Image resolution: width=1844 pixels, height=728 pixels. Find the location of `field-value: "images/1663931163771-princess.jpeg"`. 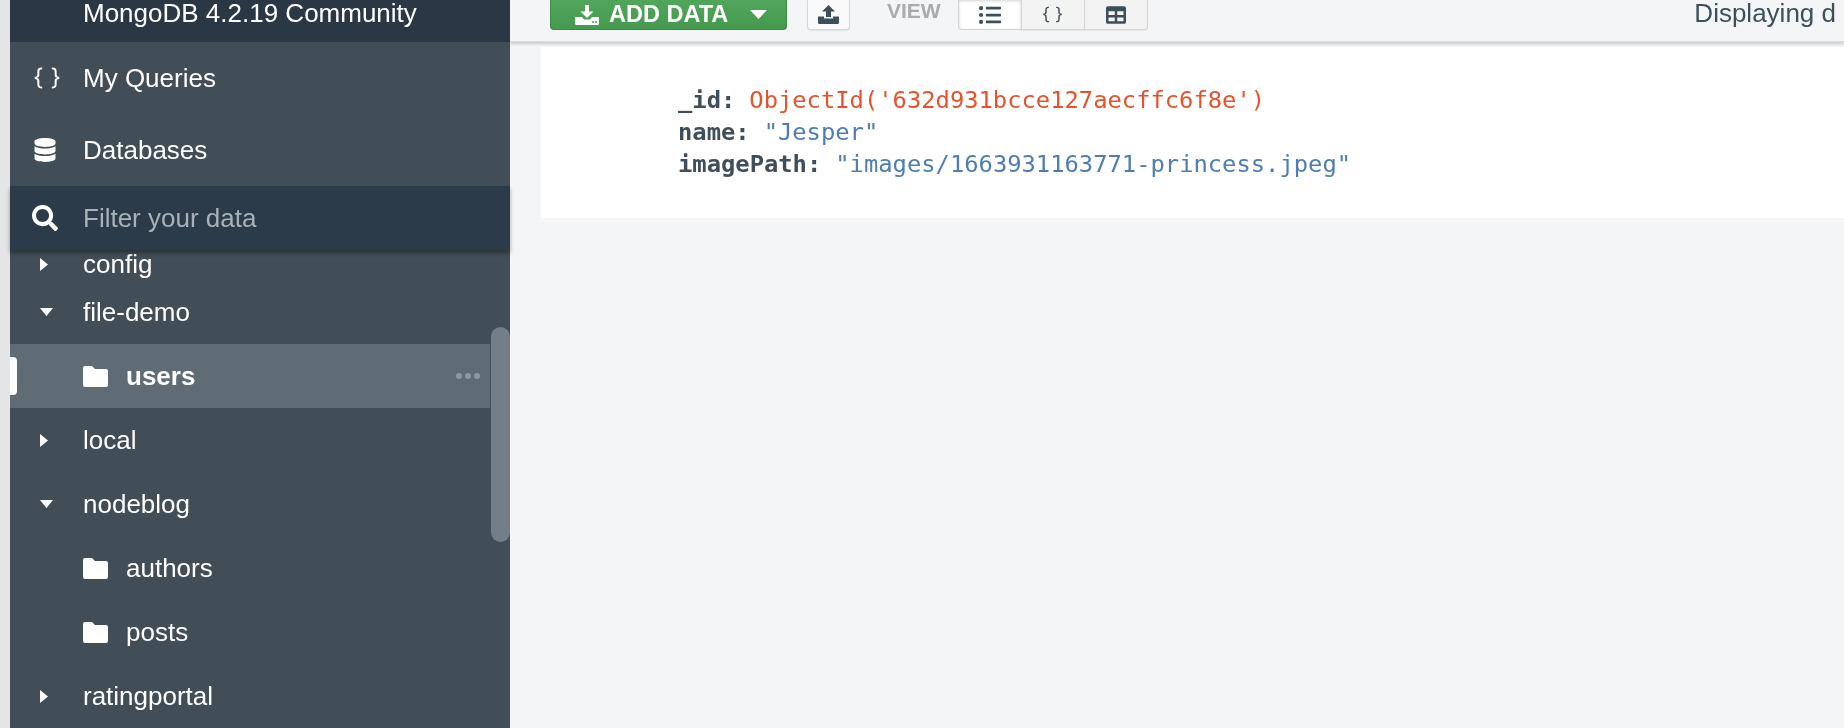

field-value: "images/1663931163771-princess.jpeg" is located at coordinates (1093, 164).